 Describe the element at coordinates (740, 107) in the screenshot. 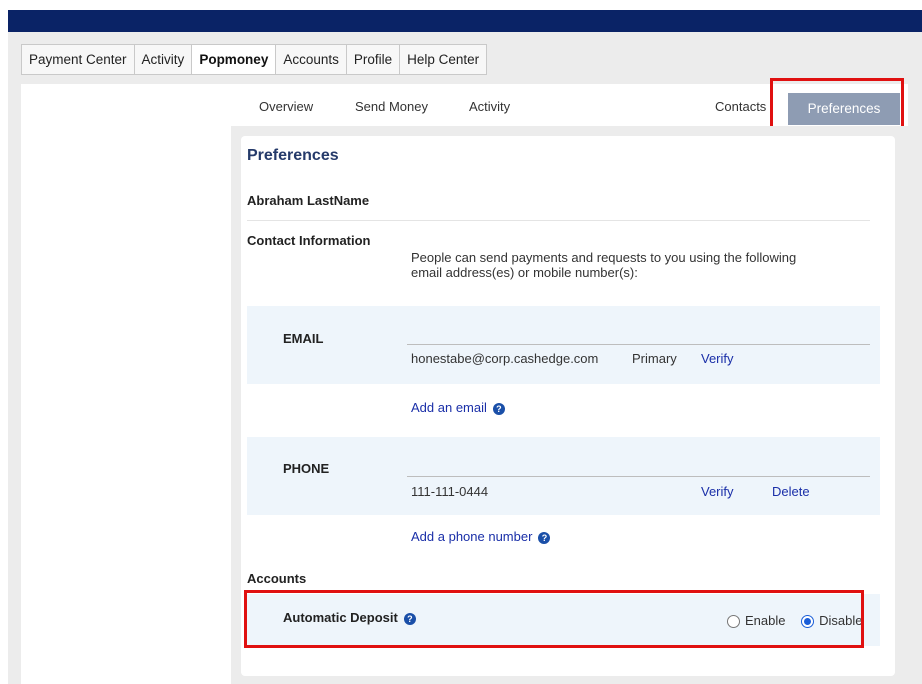

I see `subnav-contacts: Contacts` at that location.